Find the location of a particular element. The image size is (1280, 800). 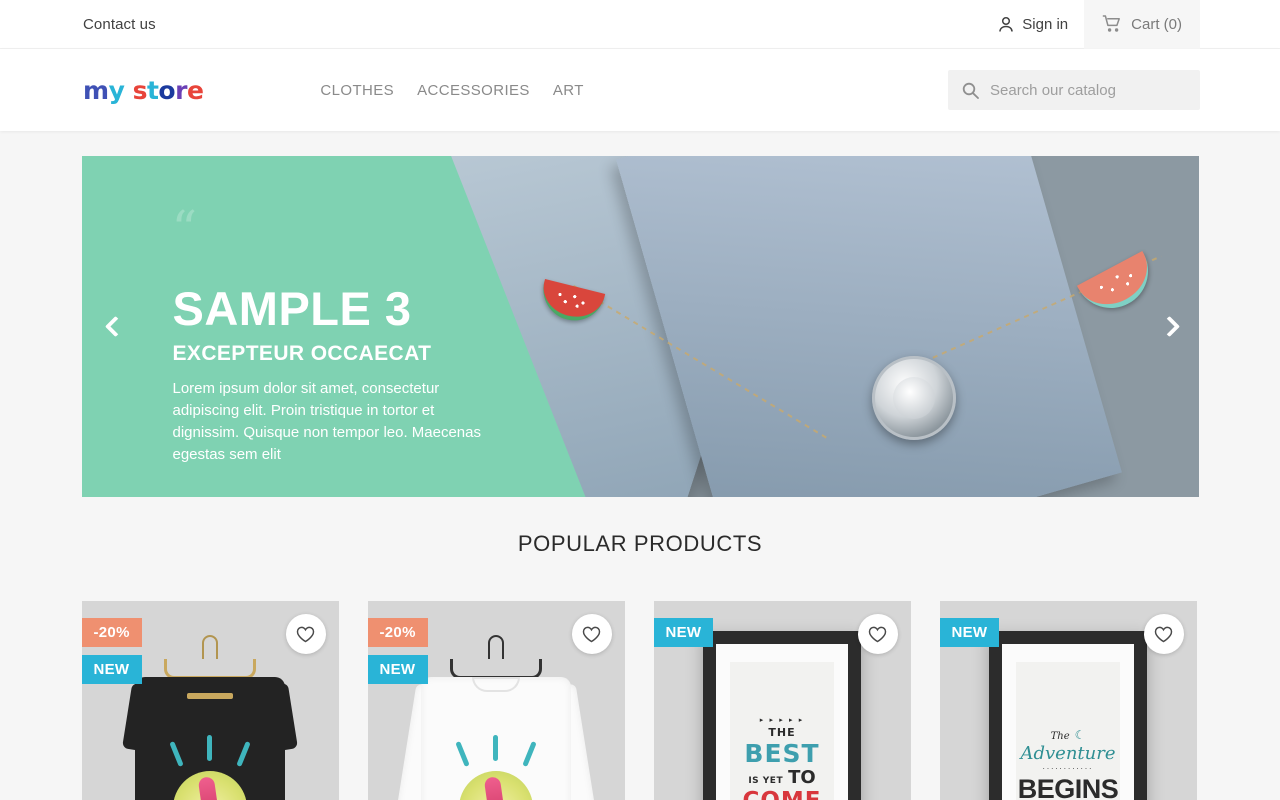

top-bar-actions: Sign in Cart (0) is located at coordinates (1091, 24).